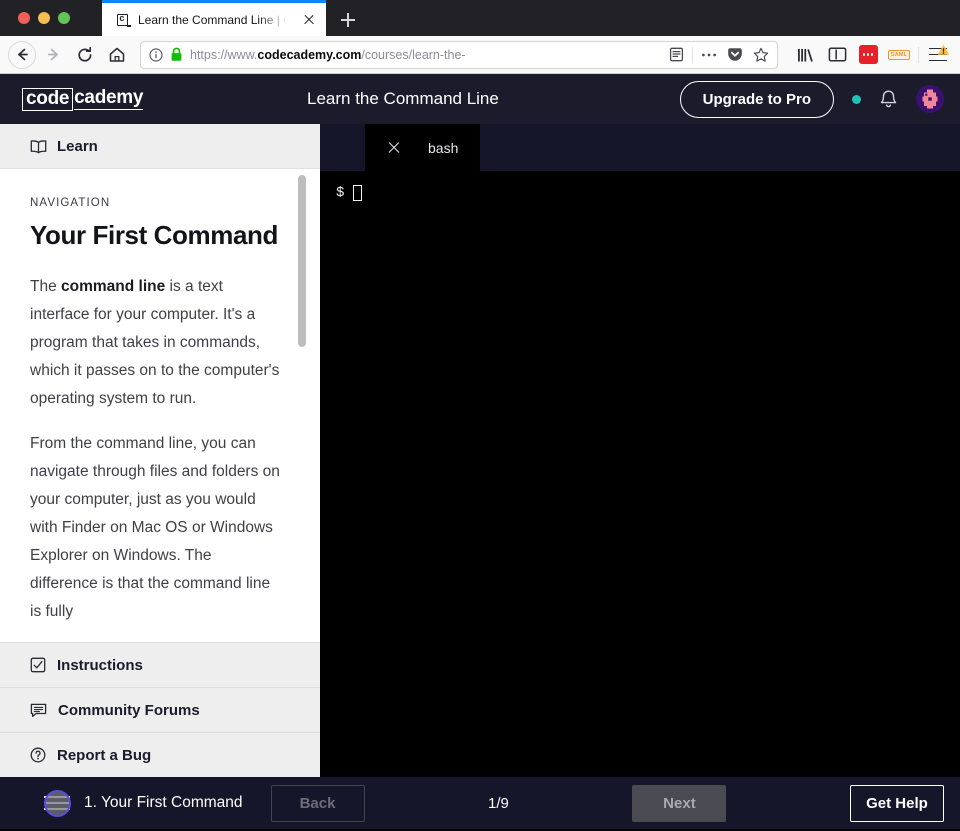 This screenshot has height=831, width=960. I want to click on warning-triangle-icon, so click(943, 49).